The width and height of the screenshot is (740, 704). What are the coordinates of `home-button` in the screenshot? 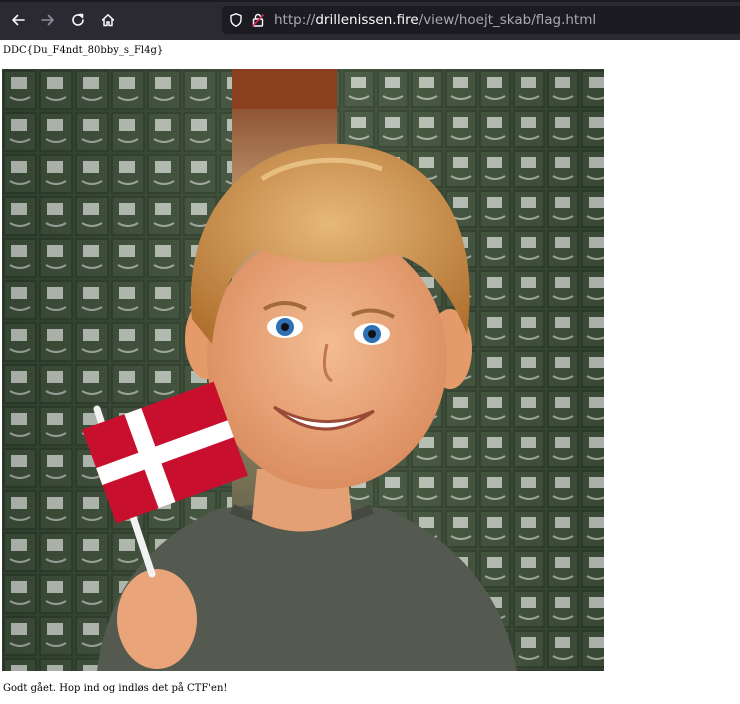 It's located at (108, 20).